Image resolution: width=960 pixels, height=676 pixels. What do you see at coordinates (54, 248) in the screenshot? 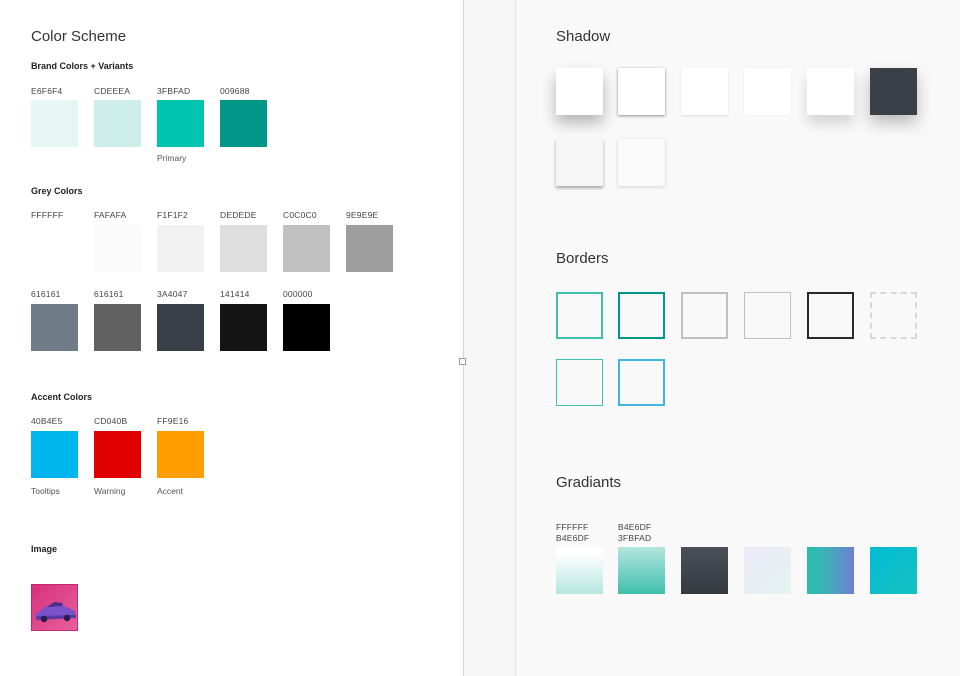
I see `grey-swatch-ffffff` at bounding box center [54, 248].